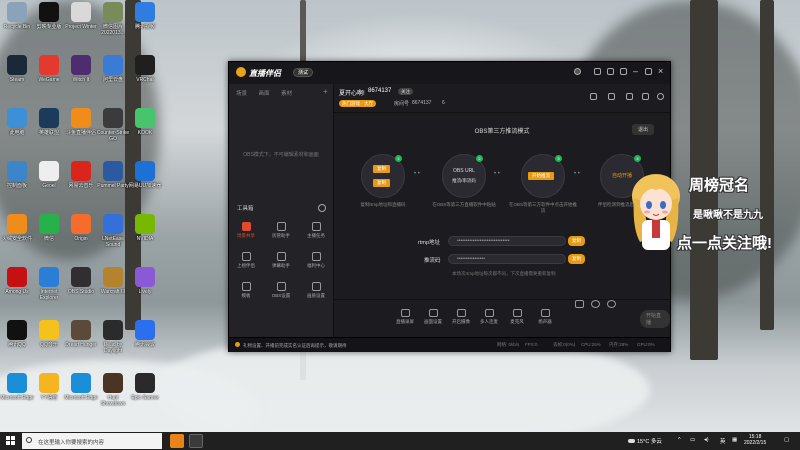 Image resolution: width=800 pixels, height=450 pixels. I want to click on network-icon: ▭, so click(692, 440).